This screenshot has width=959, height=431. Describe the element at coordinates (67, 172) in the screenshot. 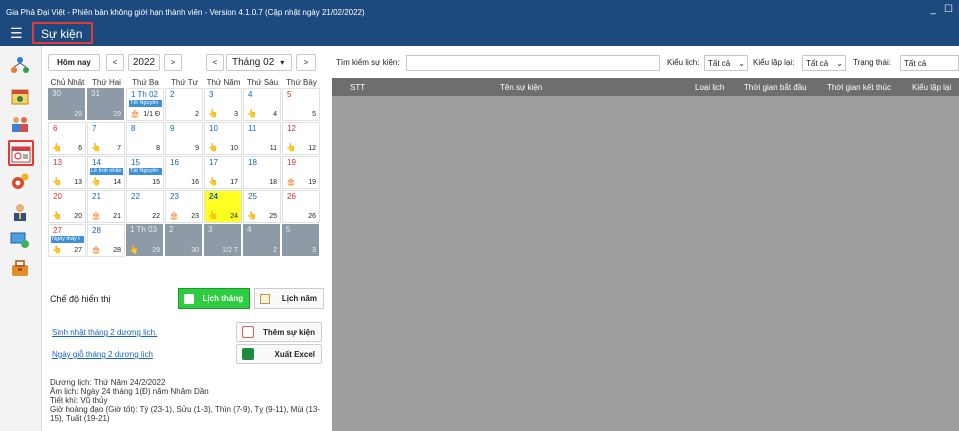

I see `calendar-day-cell: 13 👆 13` at that location.